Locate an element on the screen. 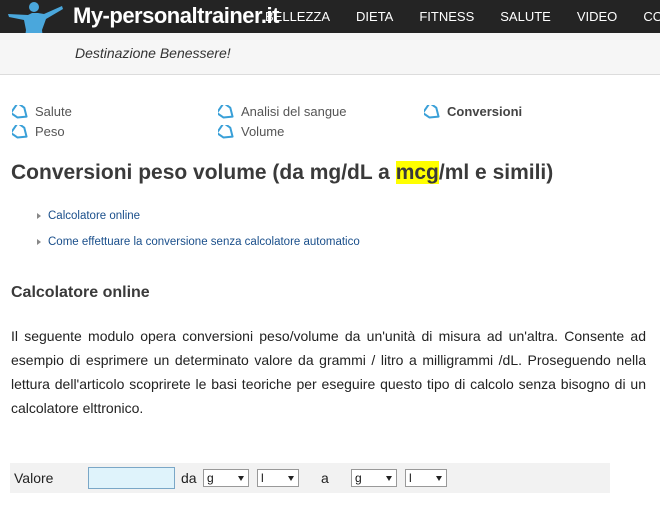  nav-dieta: DIETA is located at coordinates (374, 16).